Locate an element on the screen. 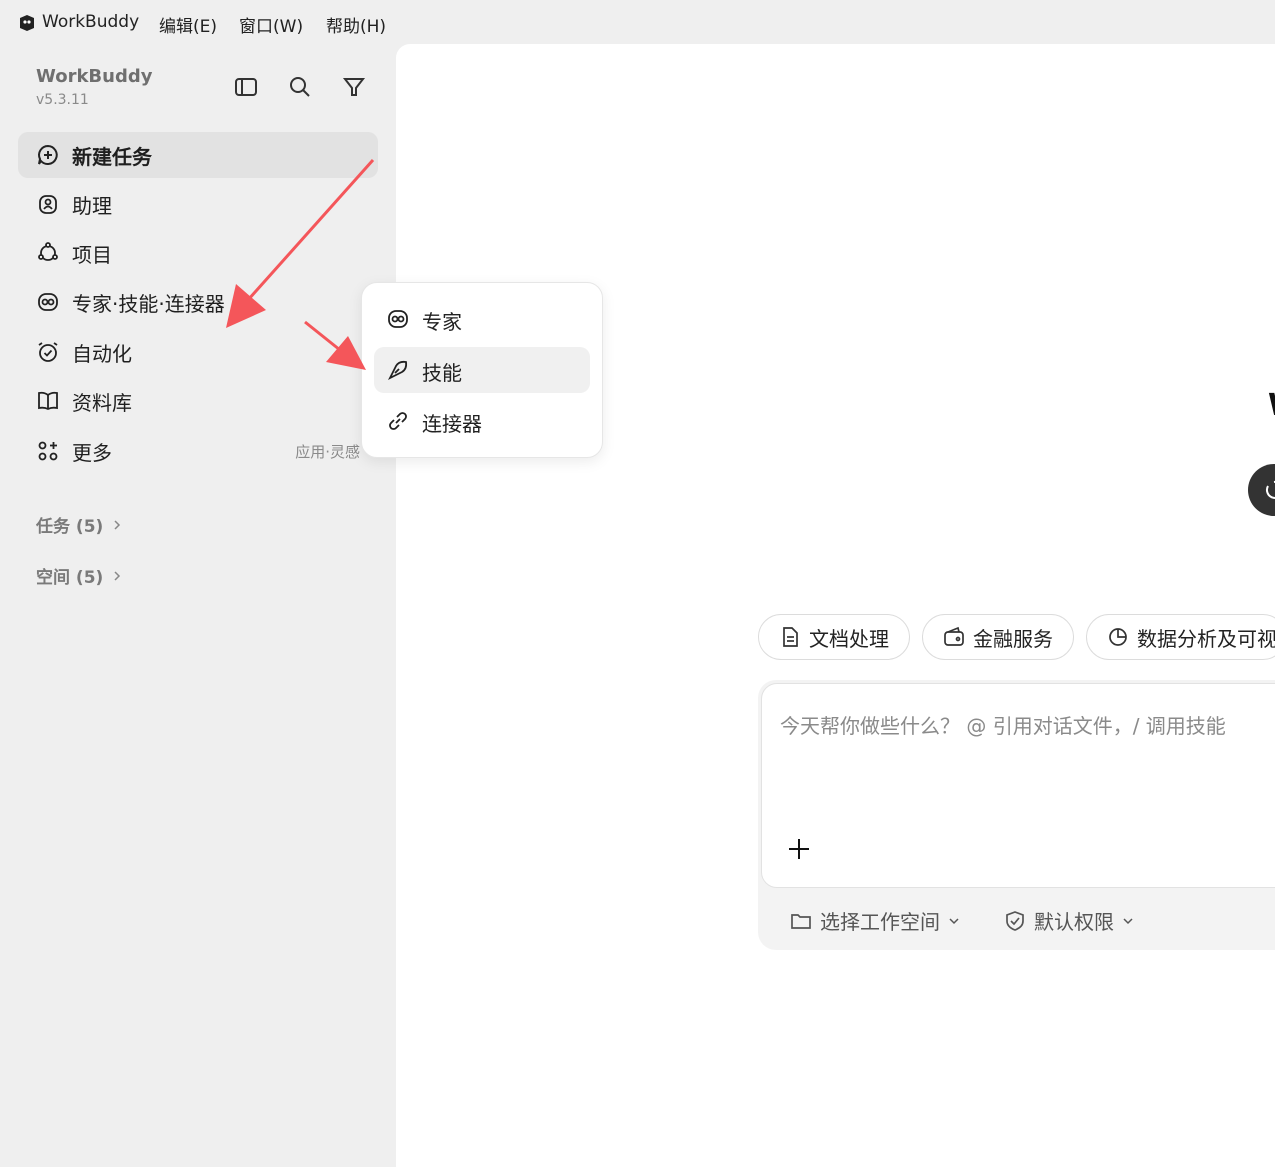 Image resolution: width=1275 pixels, height=1167 pixels. menu-bar: WorkBuddy 编辑(E) 窗口(W) 帮助(H) is located at coordinates (637, 22).